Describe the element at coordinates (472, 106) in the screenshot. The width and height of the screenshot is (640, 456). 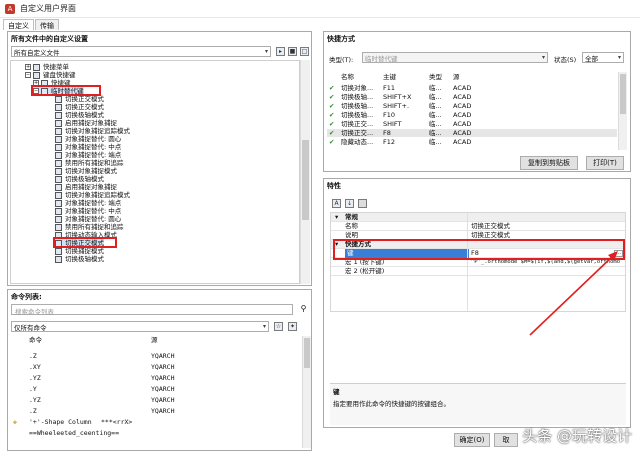
I see `table-row: ✔ 切换极轴... SHIFT+. 临... ACAD` at that location.